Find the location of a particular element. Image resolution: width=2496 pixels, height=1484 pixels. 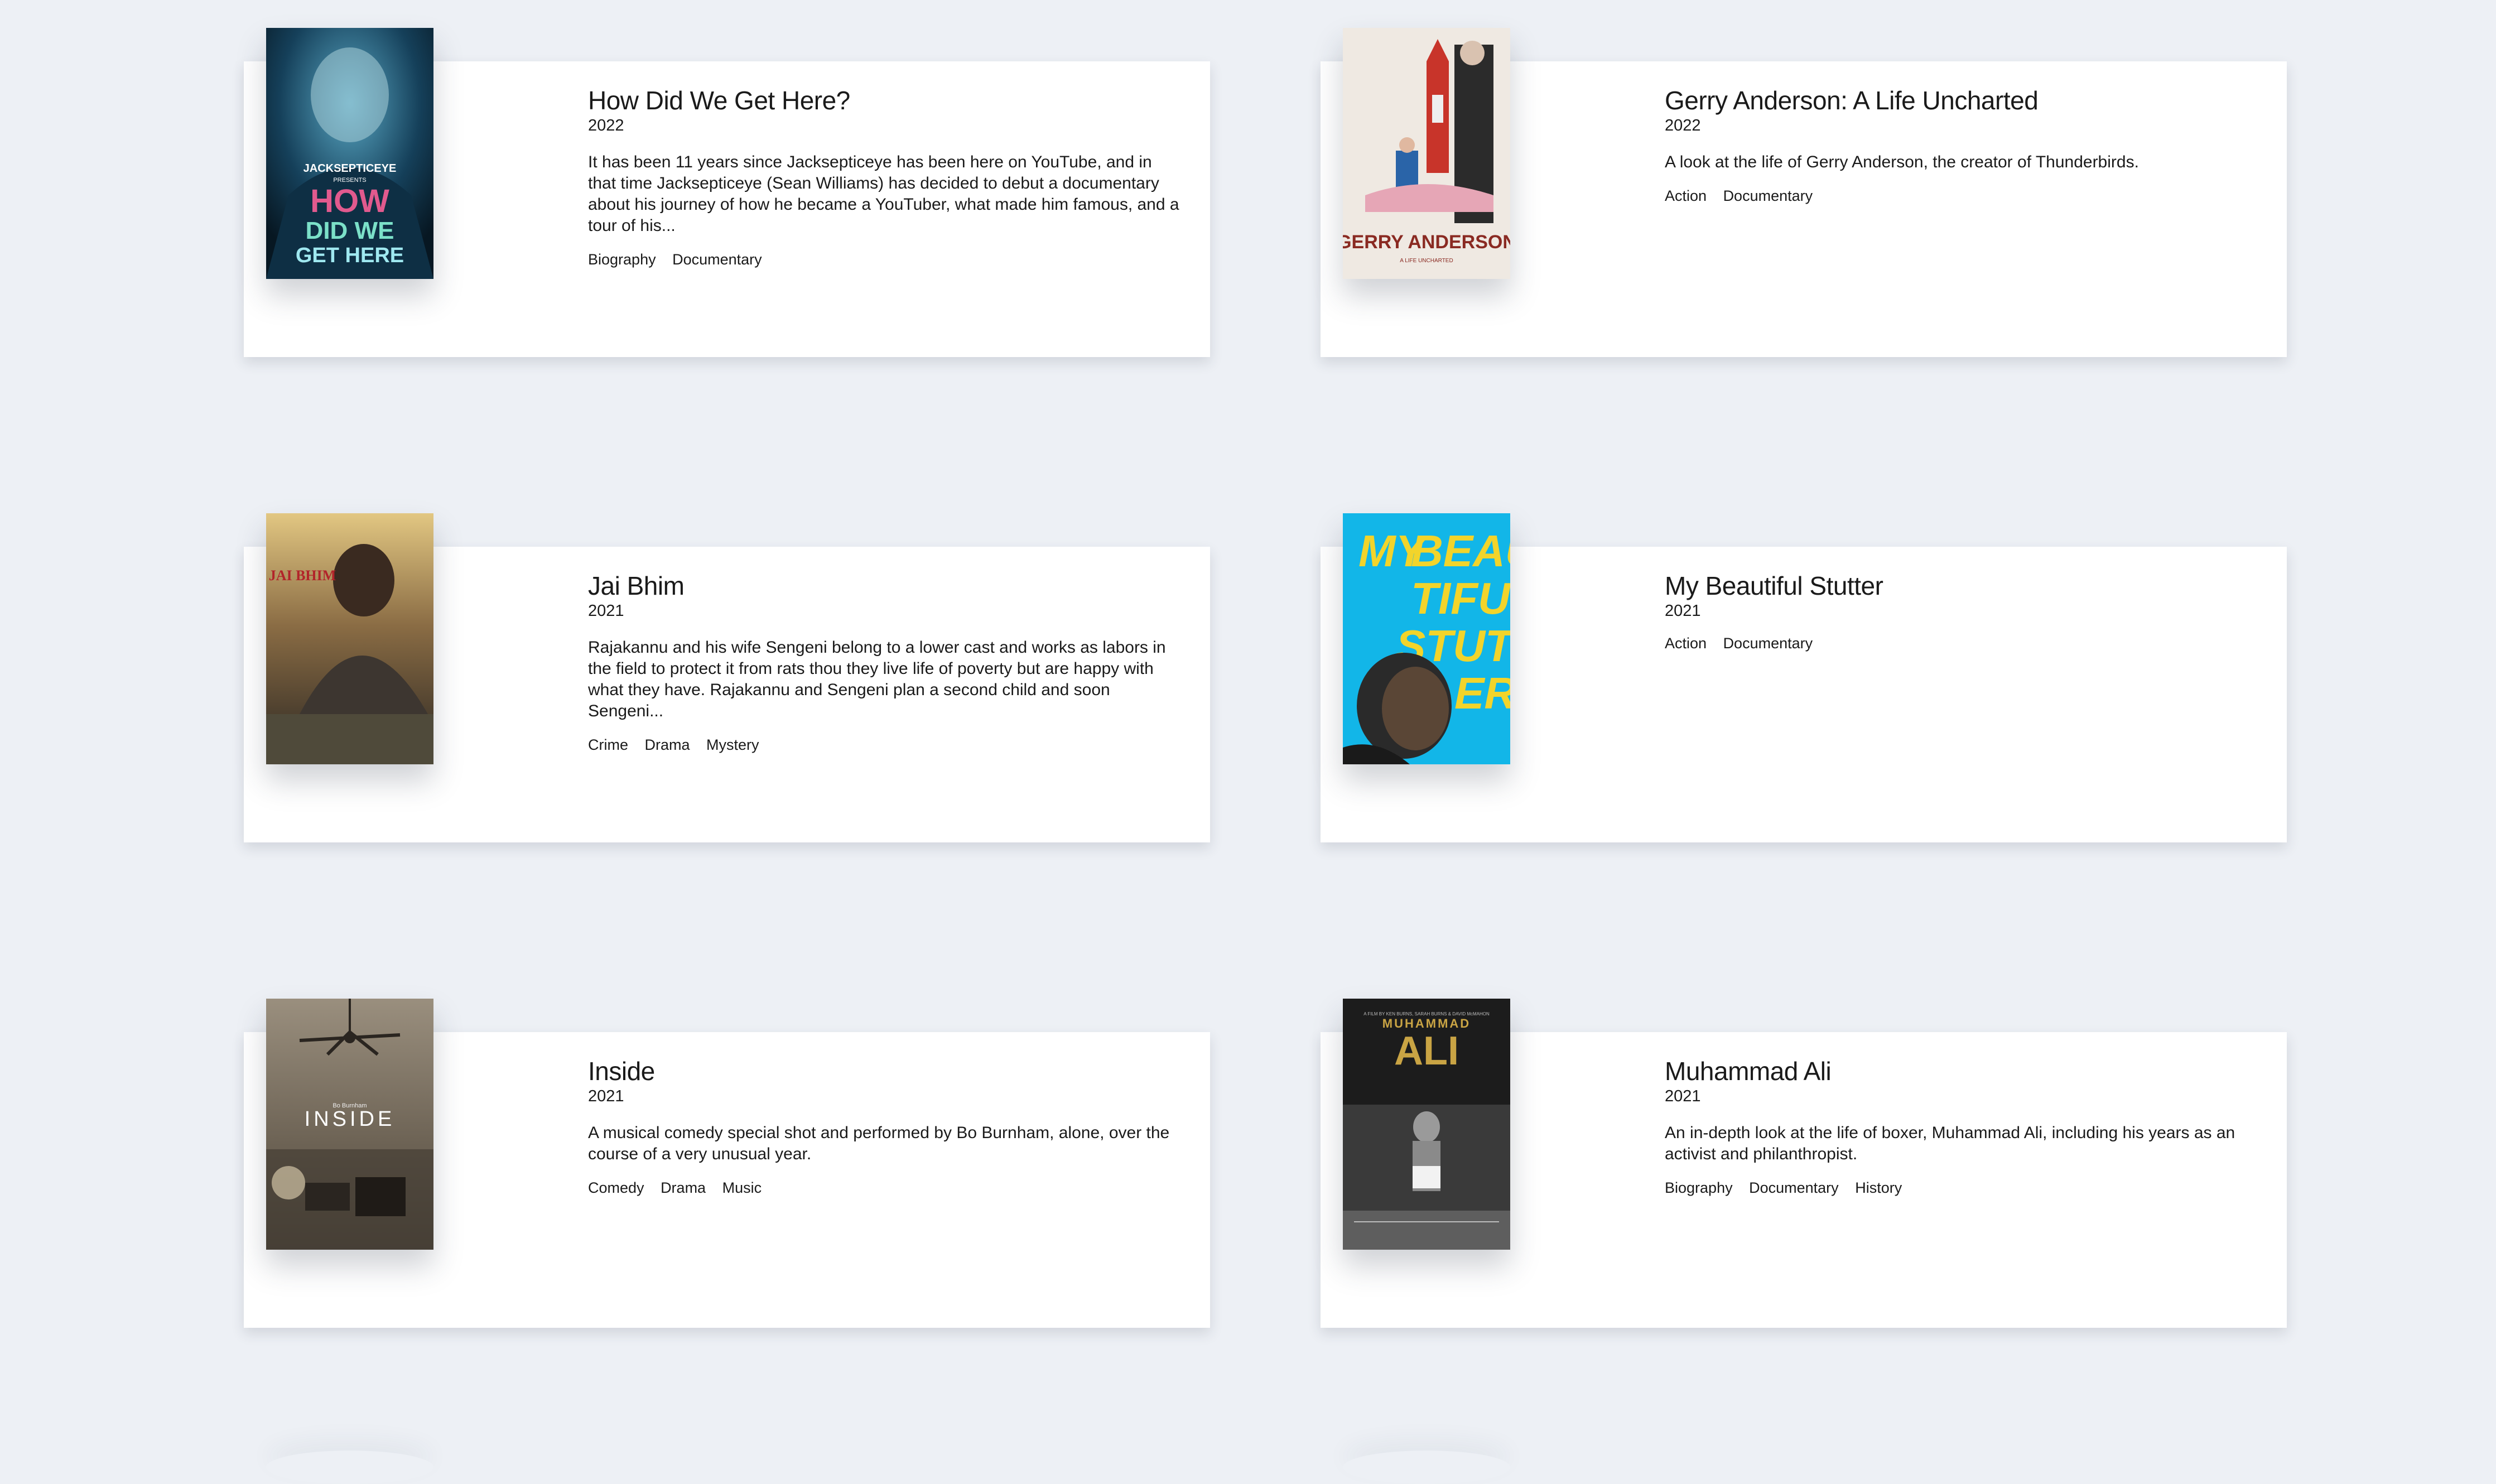

genre-list: Biography Documentary is located at coordinates (886, 259).